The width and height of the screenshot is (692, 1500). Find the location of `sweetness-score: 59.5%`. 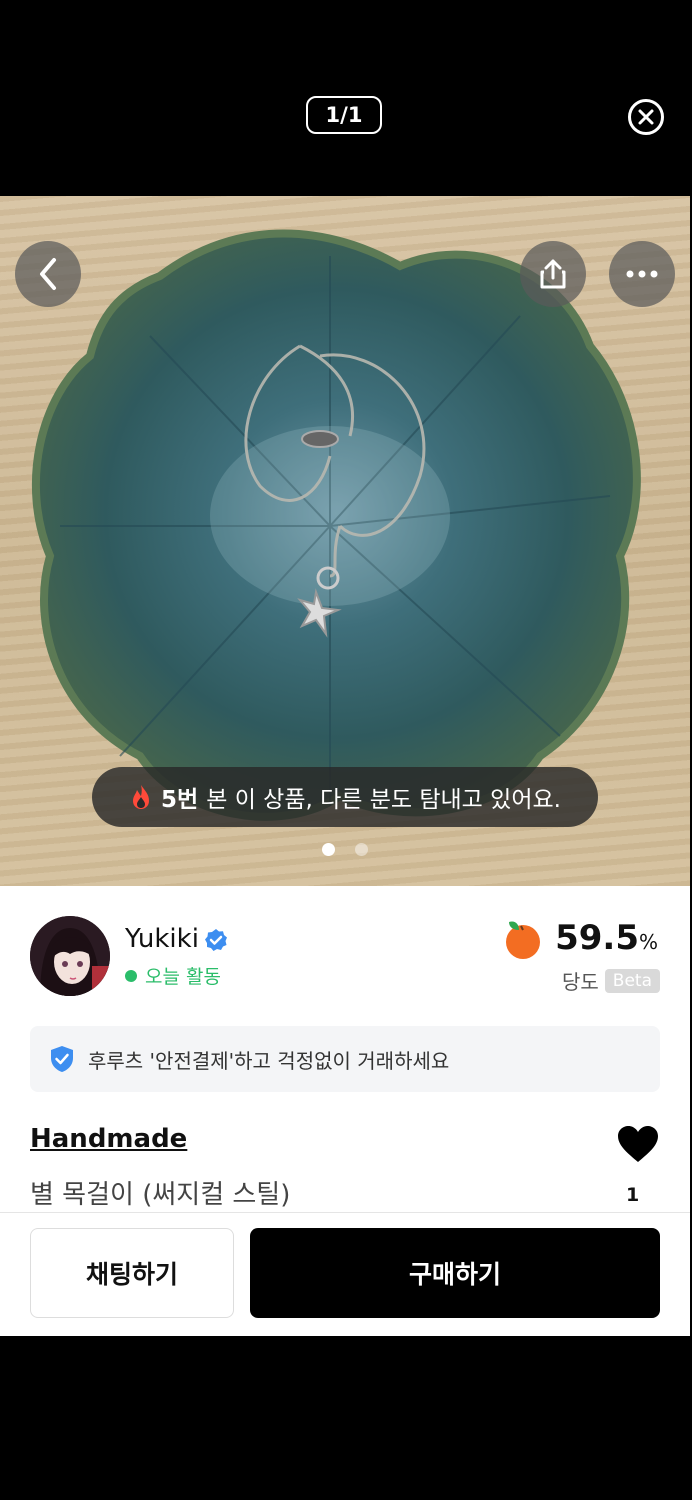

sweetness-score: 59.5% is located at coordinates (578, 938).